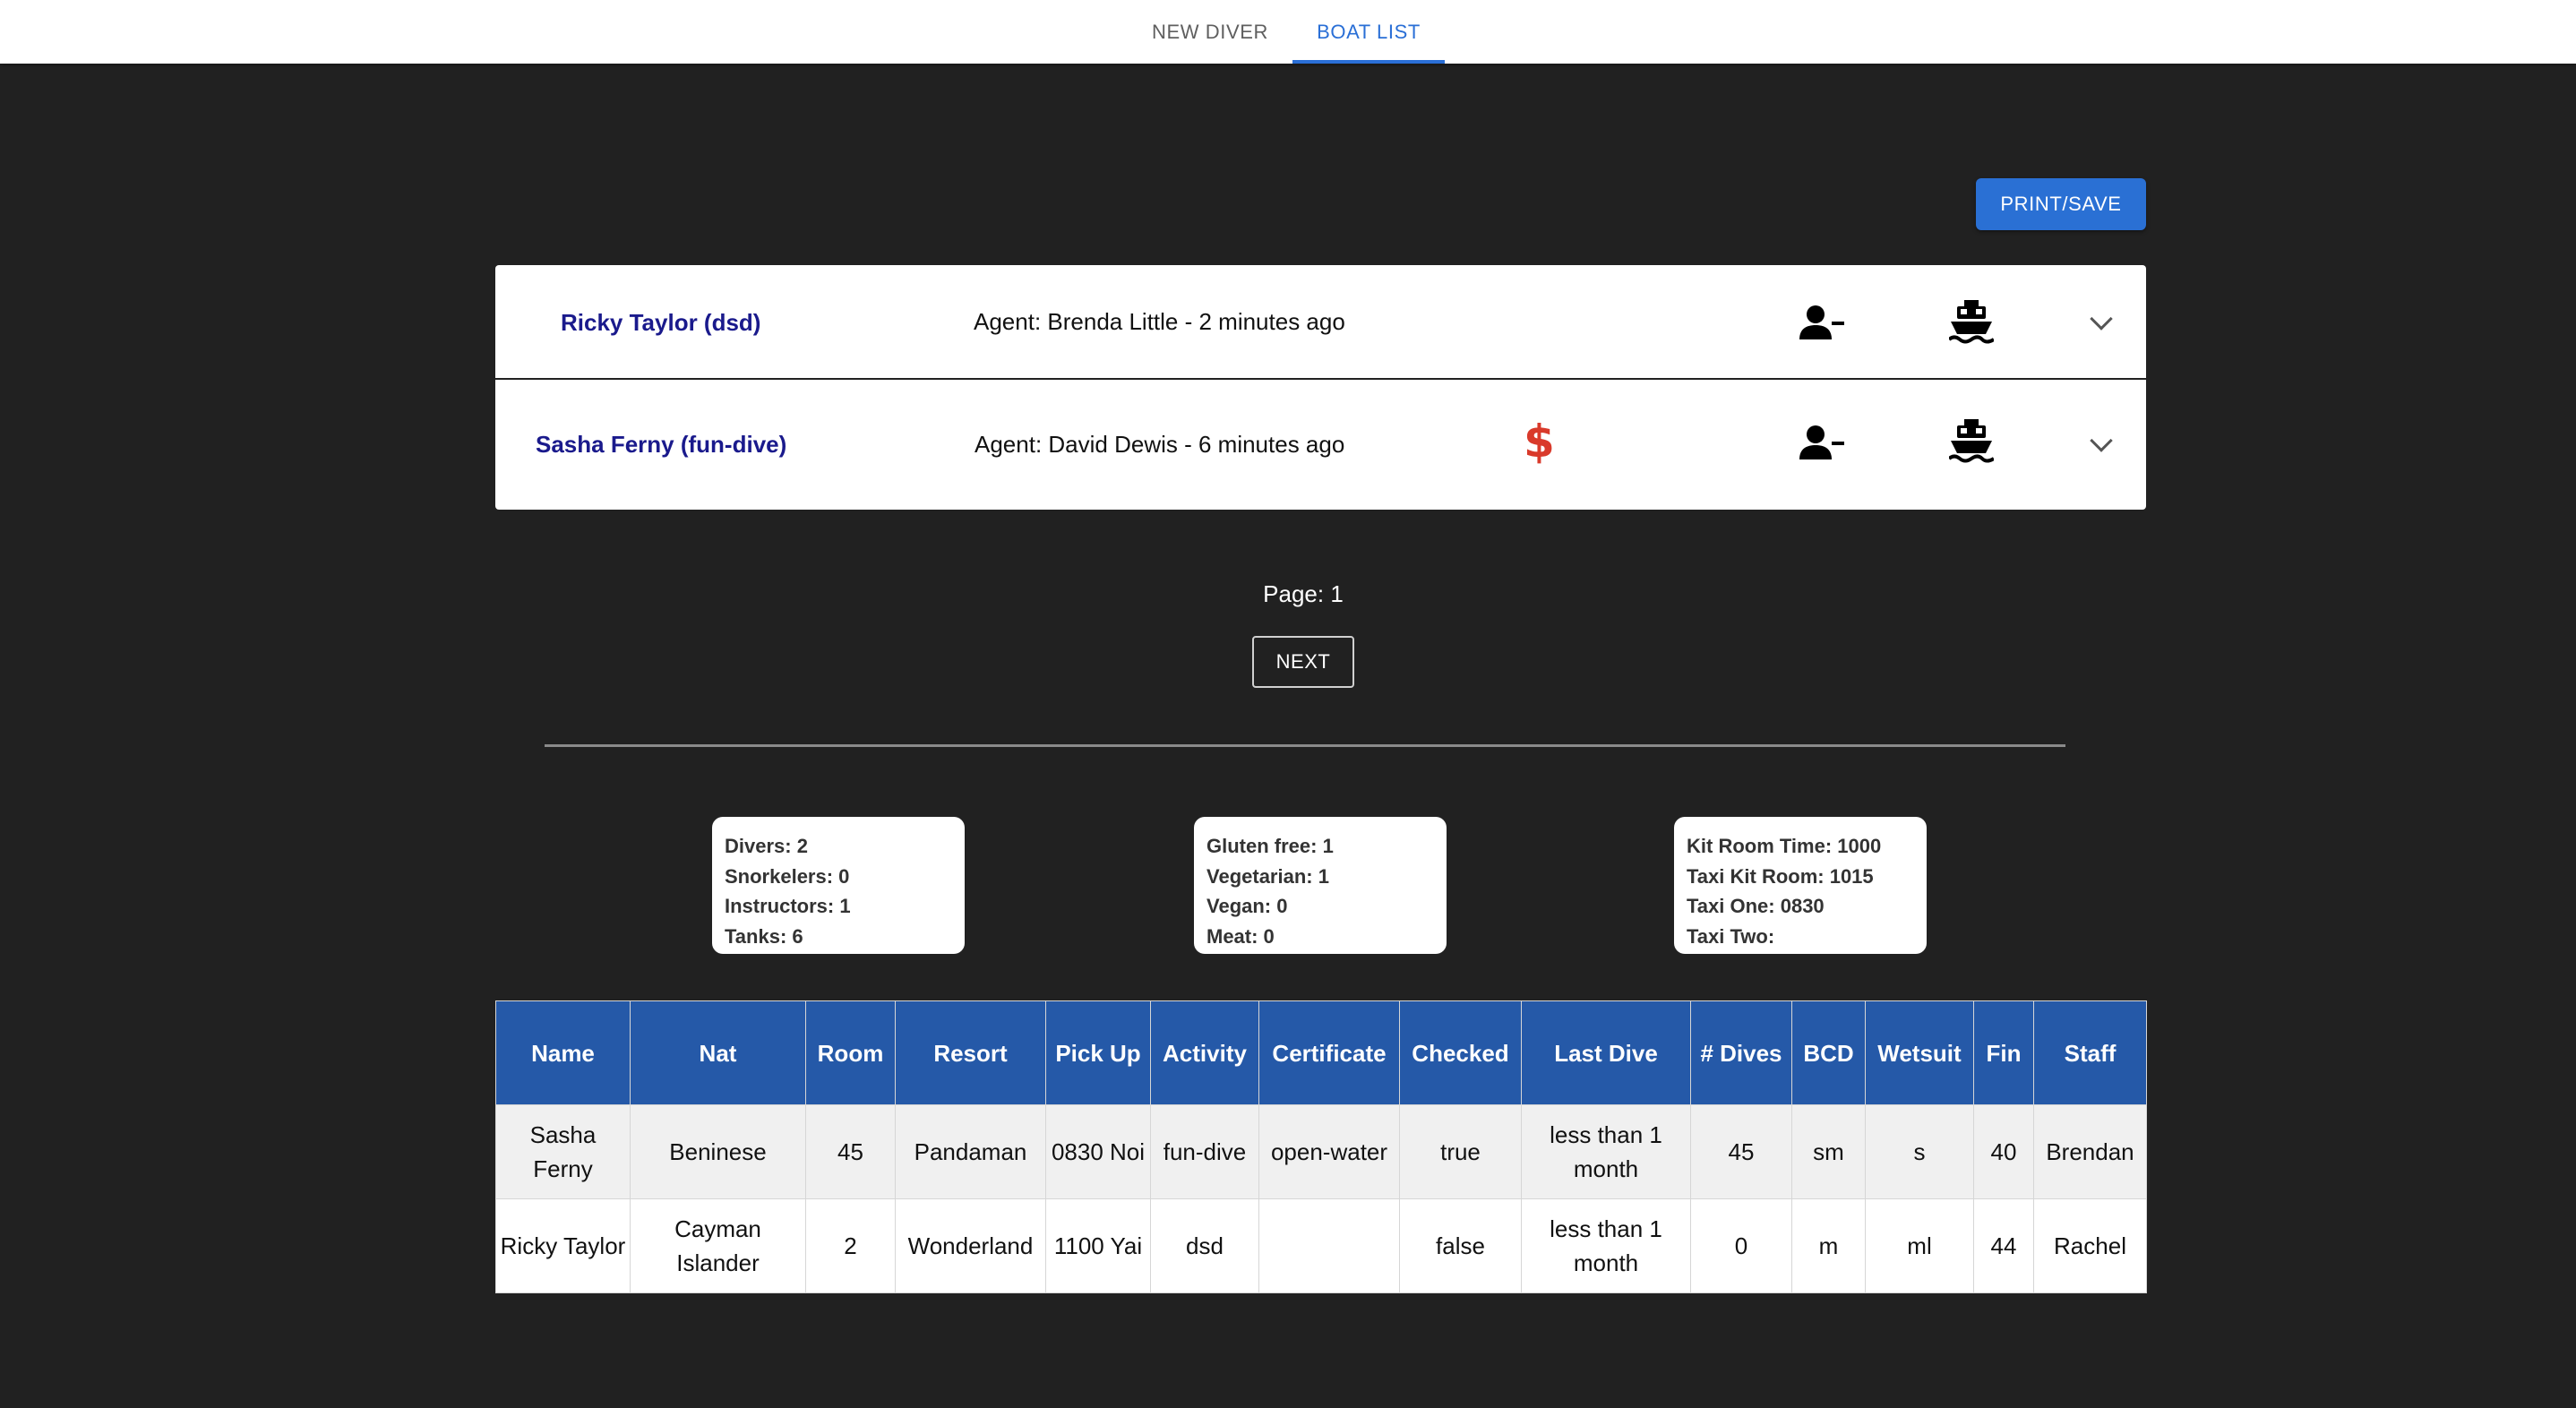 Image resolution: width=2576 pixels, height=1408 pixels. Describe the element at coordinates (2003, 1052) in the screenshot. I see `column-header: Fin` at that location.